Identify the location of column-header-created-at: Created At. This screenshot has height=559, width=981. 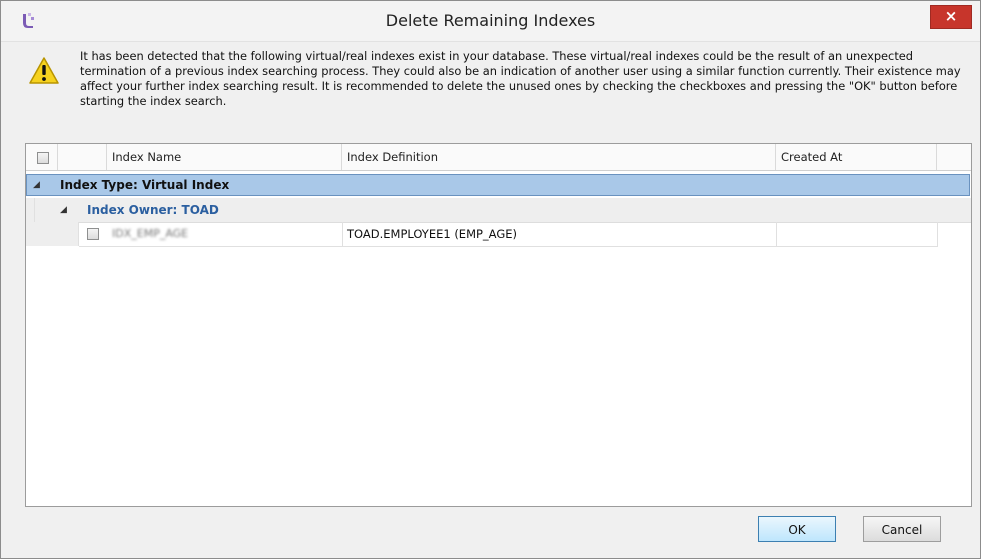
(856, 157).